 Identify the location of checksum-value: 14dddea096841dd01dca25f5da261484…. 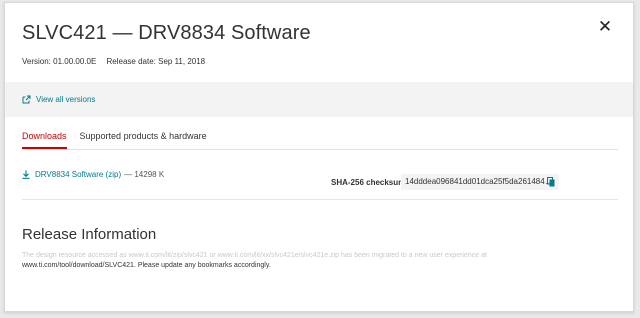
(479, 181).